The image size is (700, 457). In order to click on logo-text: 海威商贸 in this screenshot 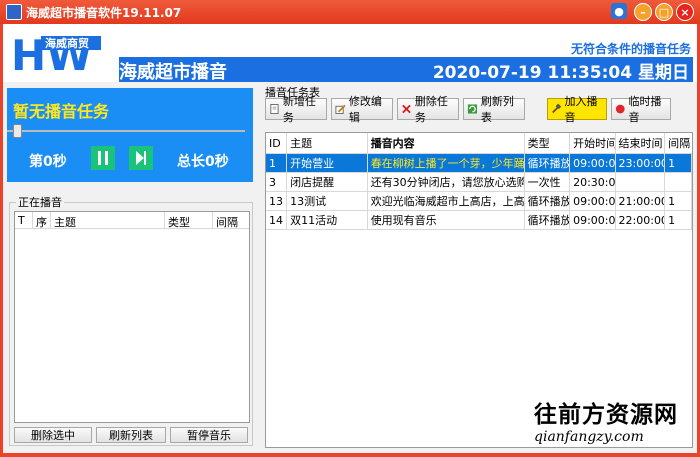, I will do `click(67, 43)`.